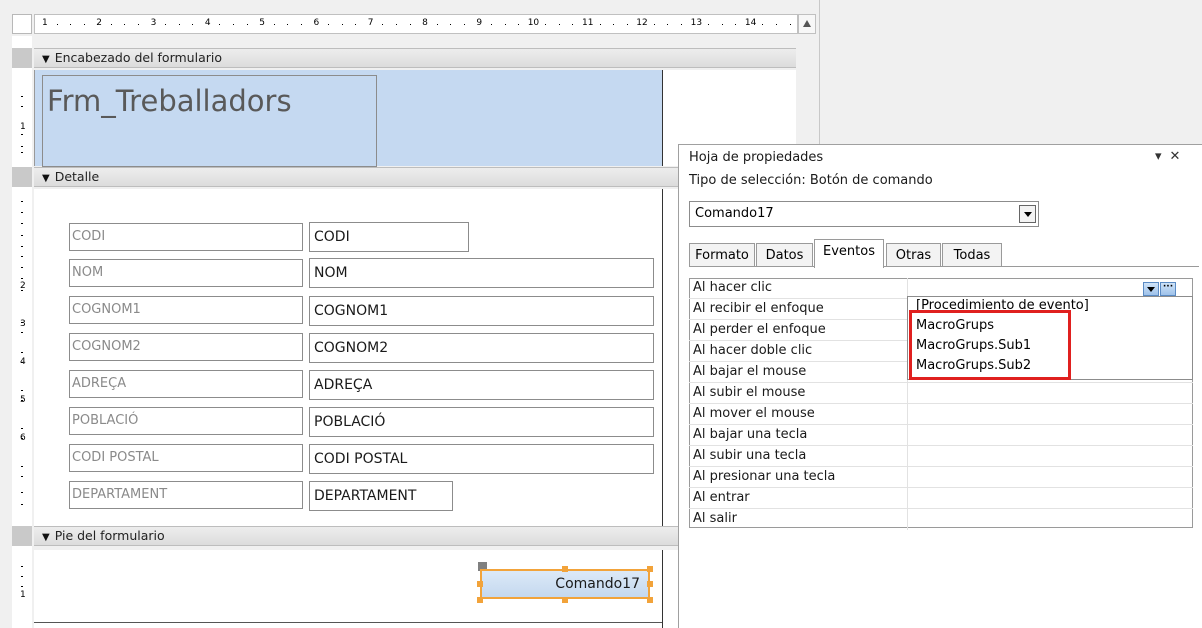  I want to click on chevron-down-icon, so click(1027, 214).